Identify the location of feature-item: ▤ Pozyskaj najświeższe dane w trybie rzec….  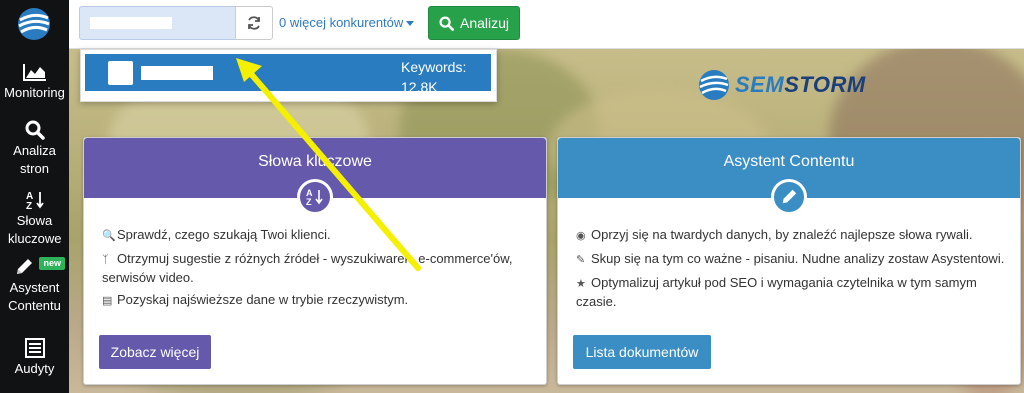
(317, 300).